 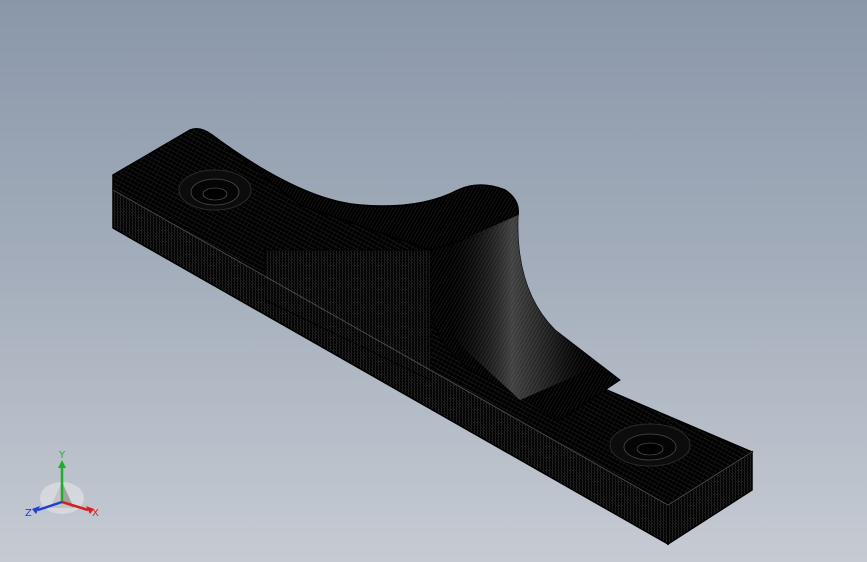 I want to click on y-axis-label: Y, so click(x=62, y=455).